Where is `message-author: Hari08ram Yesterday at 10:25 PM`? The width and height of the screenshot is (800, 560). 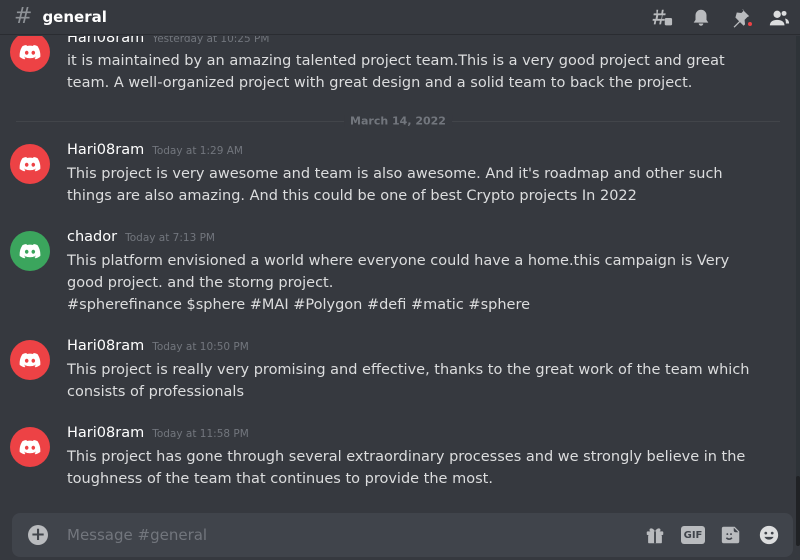
message-author: Hari08ram Yesterday at 10:25 PM is located at coordinates (168, 41).